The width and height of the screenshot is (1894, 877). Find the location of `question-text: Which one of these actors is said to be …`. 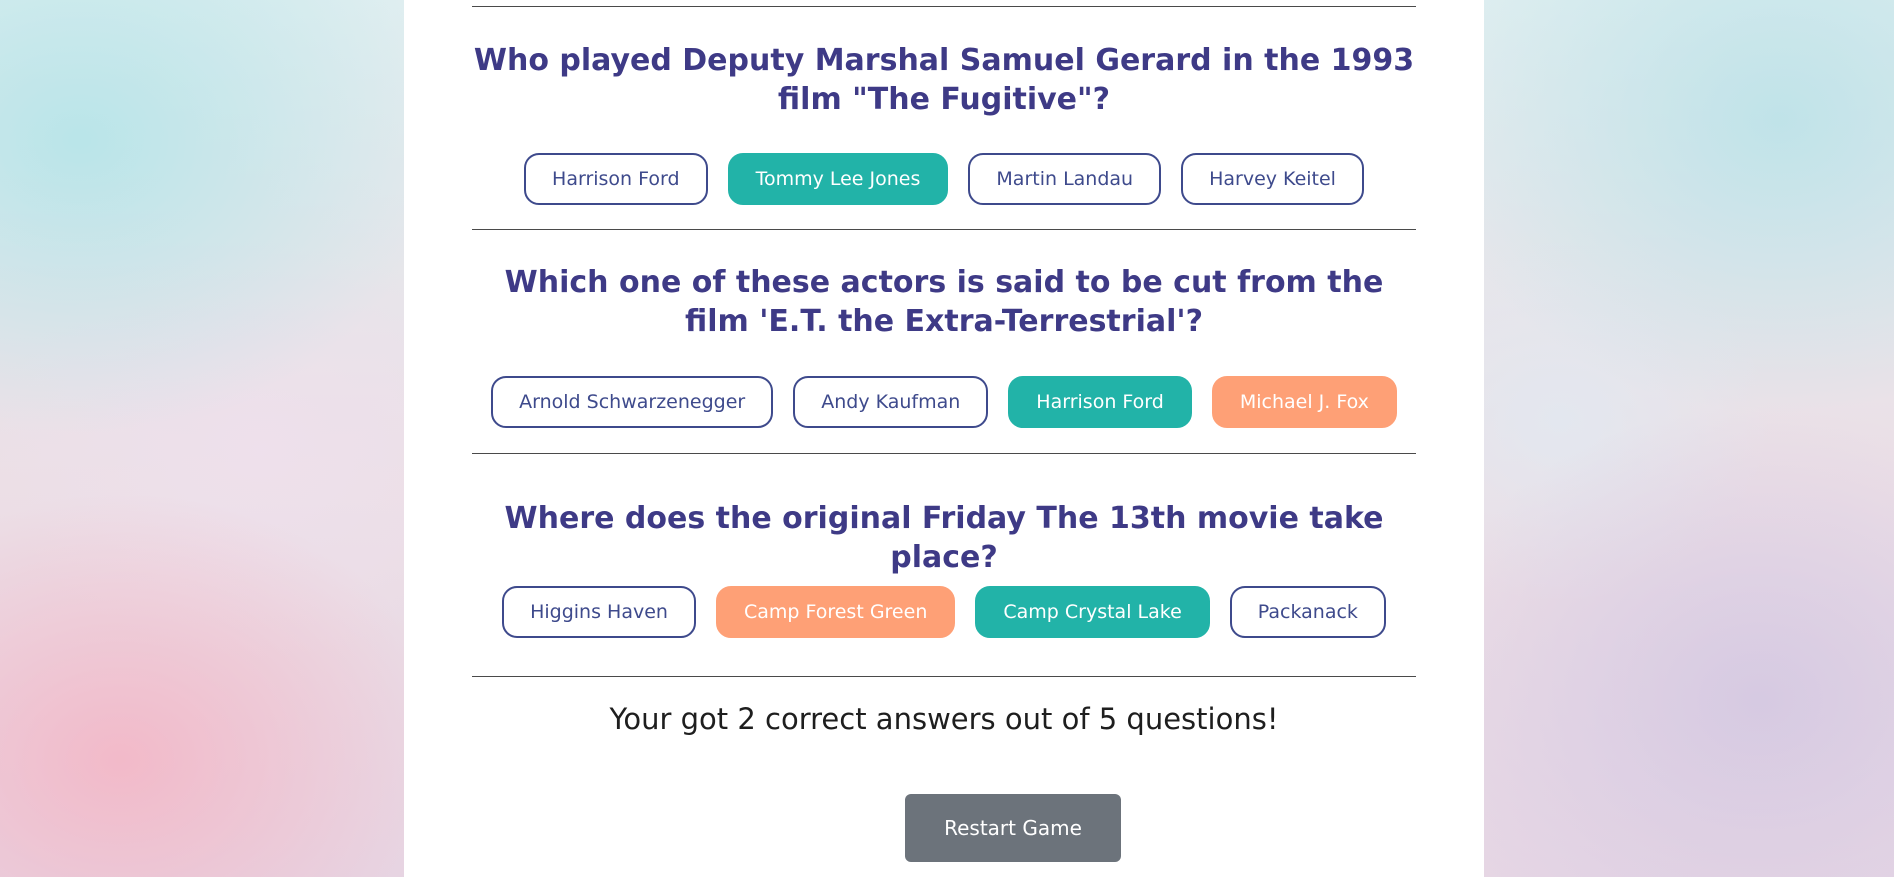

question-text: Which one of these actors is said to be … is located at coordinates (944, 302).